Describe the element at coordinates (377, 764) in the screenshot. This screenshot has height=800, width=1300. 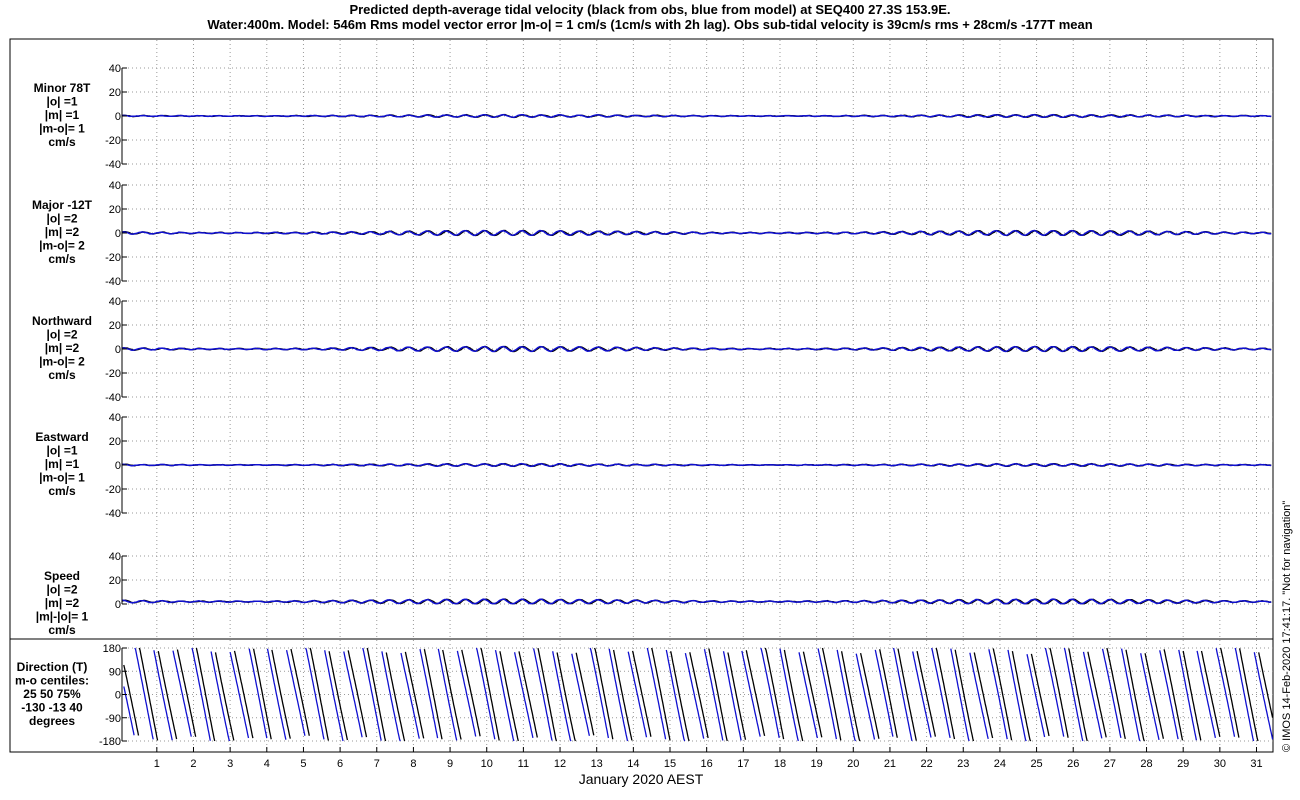
I see `x-tick-label: 7` at that location.